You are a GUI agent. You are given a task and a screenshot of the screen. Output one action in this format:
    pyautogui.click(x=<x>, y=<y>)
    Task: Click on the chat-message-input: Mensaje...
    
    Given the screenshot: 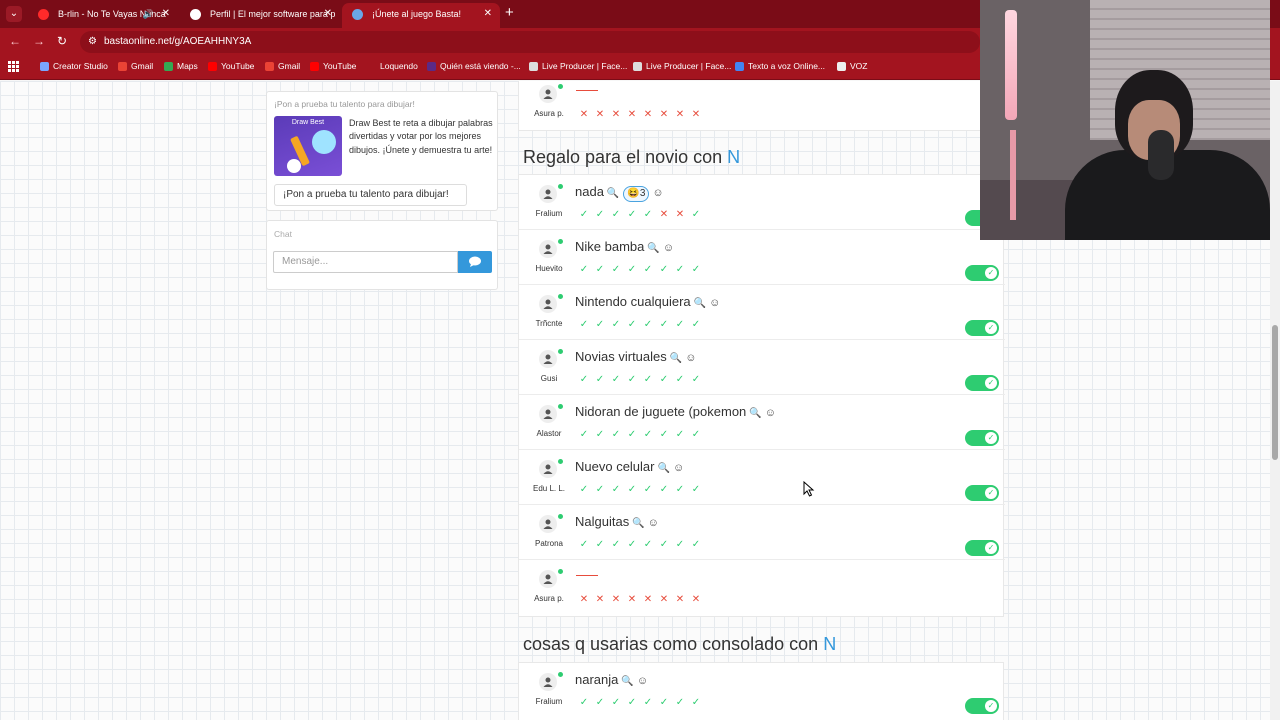 What is the action you would take?
    pyautogui.click(x=365, y=262)
    